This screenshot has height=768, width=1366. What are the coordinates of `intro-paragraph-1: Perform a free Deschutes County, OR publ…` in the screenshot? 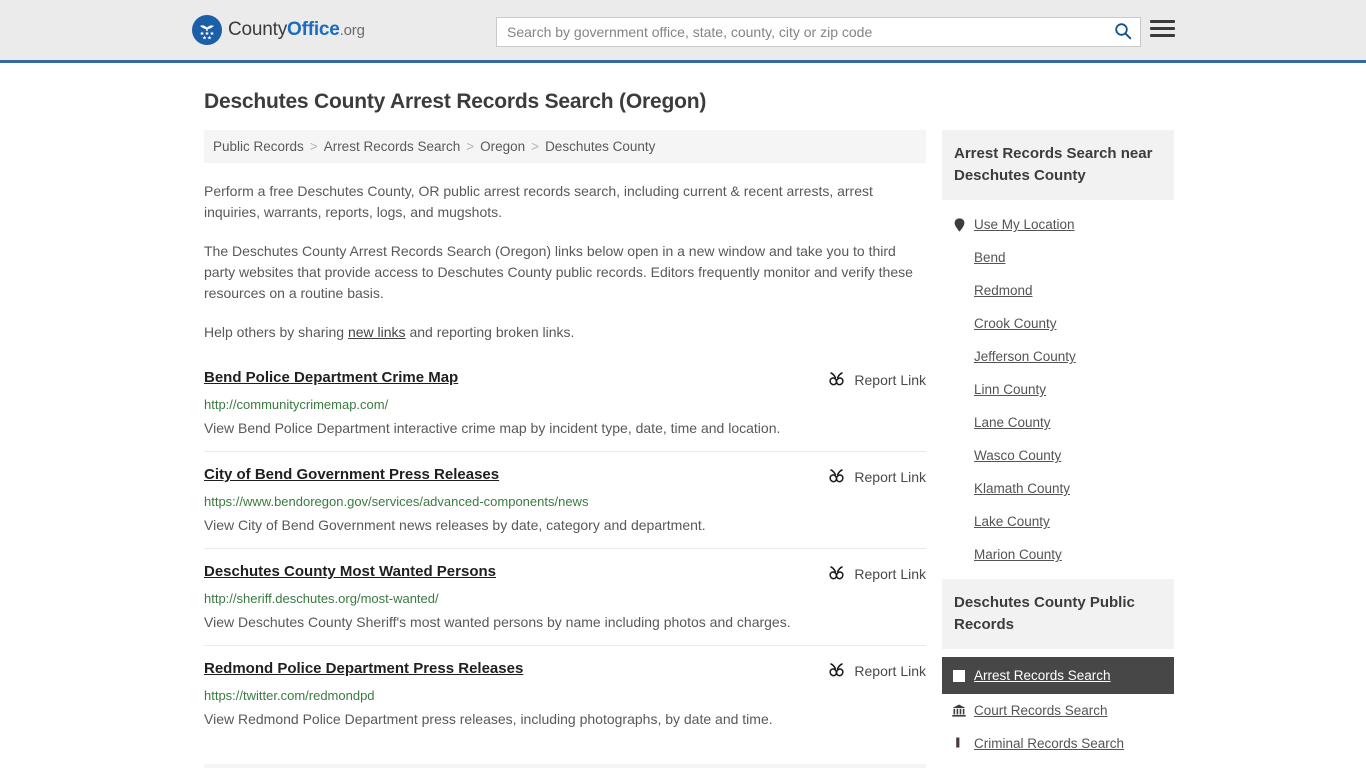 It's located at (538, 201).